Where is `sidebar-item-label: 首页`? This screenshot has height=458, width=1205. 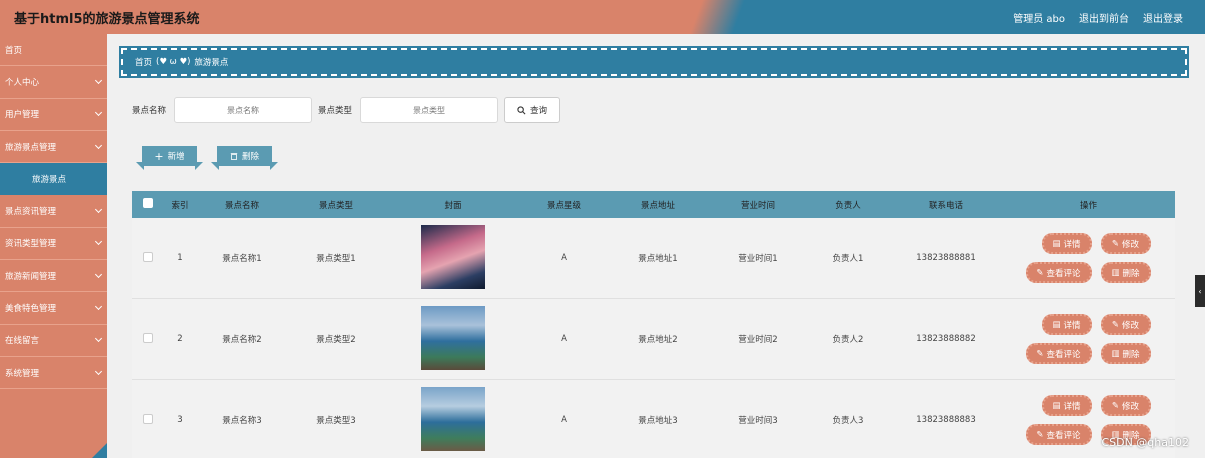
sidebar-item-label: 首页 is located at coordinates (14, 50).